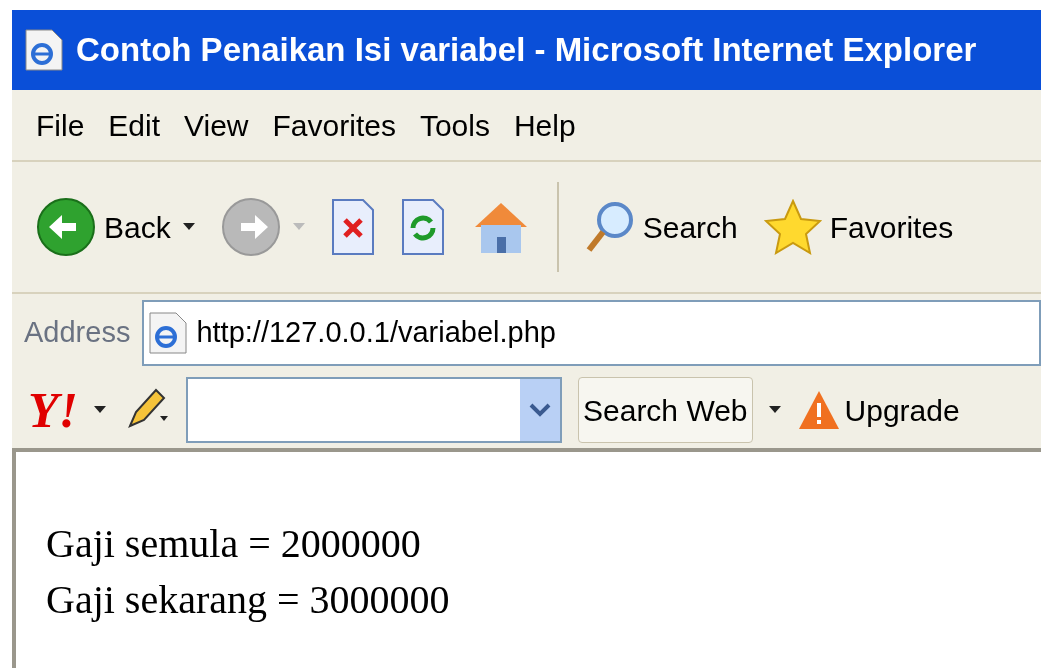 The height and width of the screenshot is (668, 1041). What do you see at coordinates (540, 410) in the screenshot?
I see `dropdown-chevron-icon` at bounding box center [540, 410].